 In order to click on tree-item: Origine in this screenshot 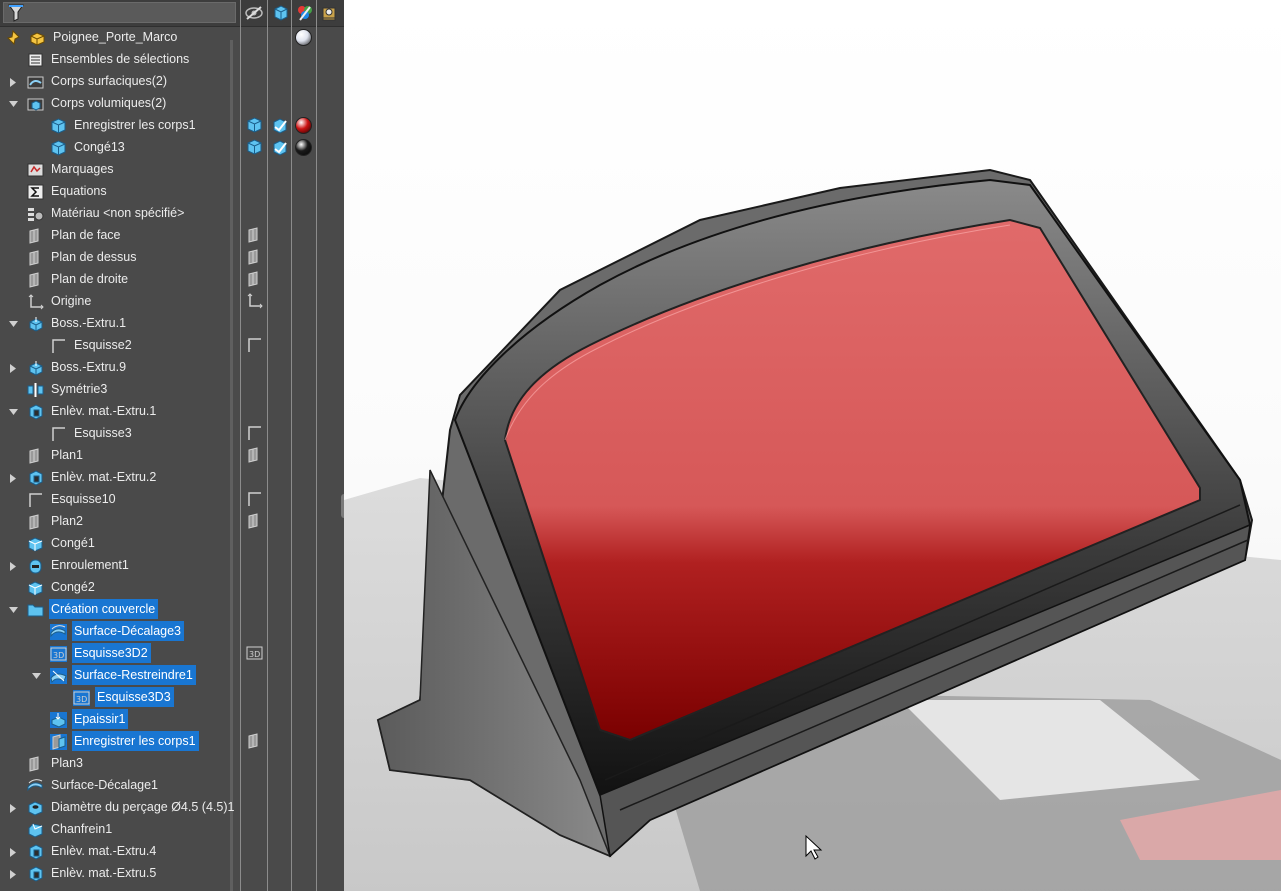, I will do `click(120, 302)`.